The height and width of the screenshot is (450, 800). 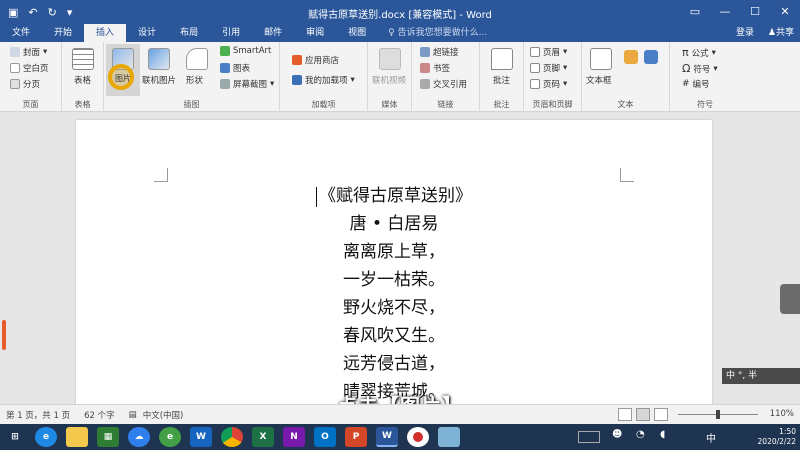 I want to click on customize-icon: ▾, so click(x=70, y=12).